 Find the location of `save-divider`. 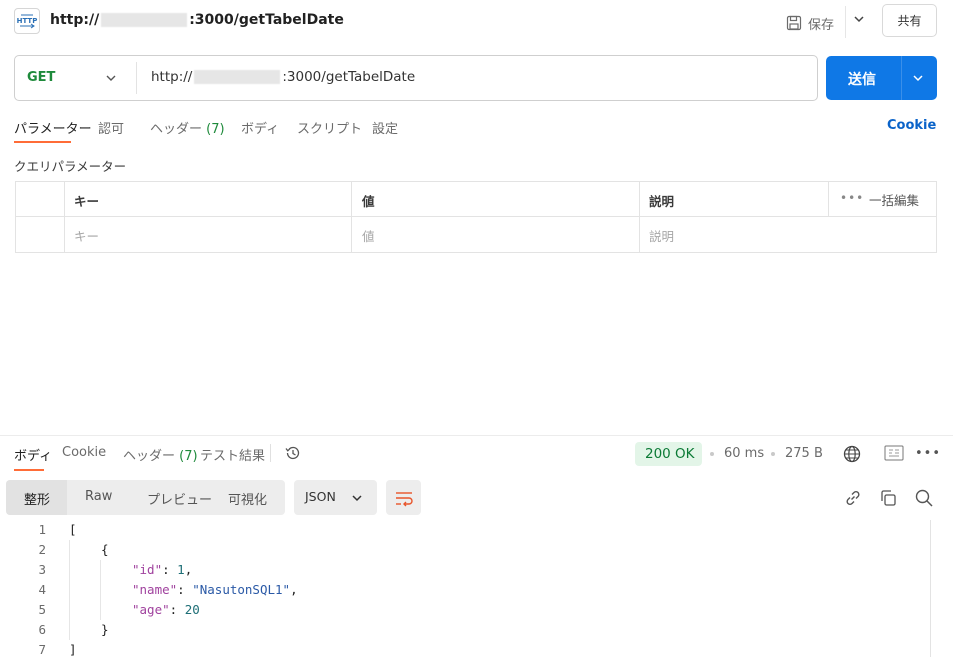

save-divider is located at coordinates (845, 22).